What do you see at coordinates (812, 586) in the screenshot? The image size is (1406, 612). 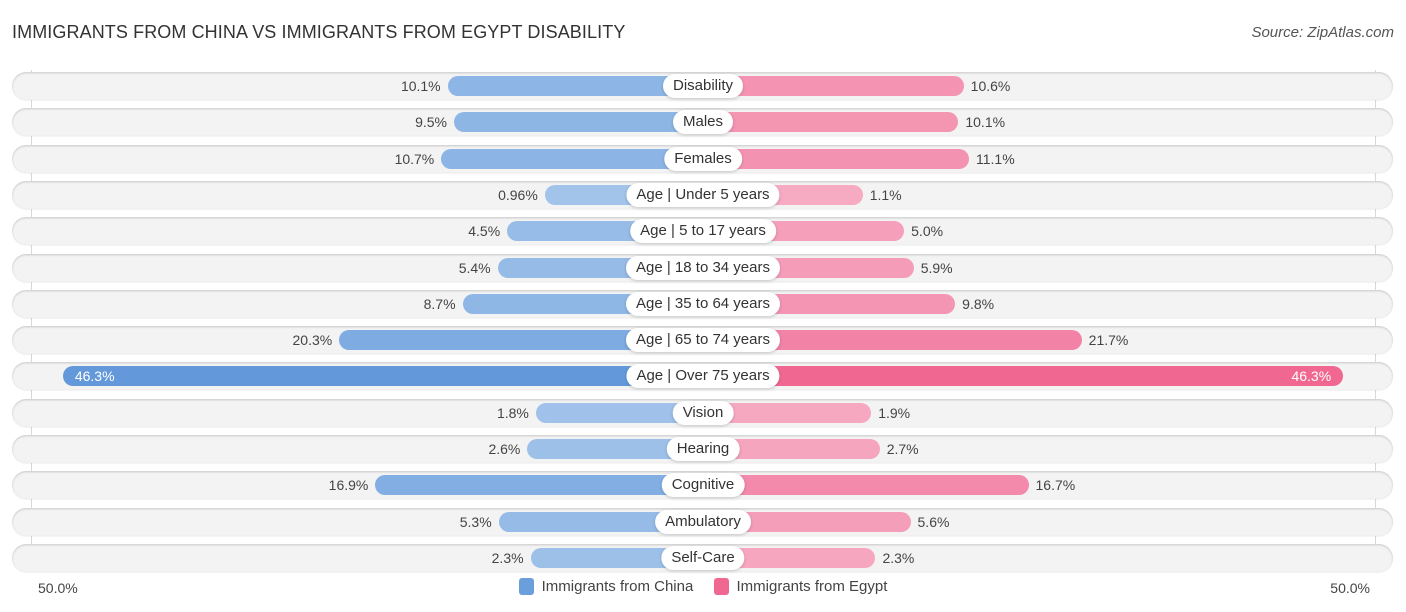 I see `legend-label-egypt: Immigrants from Egypt` at bounding box center [812, 586].